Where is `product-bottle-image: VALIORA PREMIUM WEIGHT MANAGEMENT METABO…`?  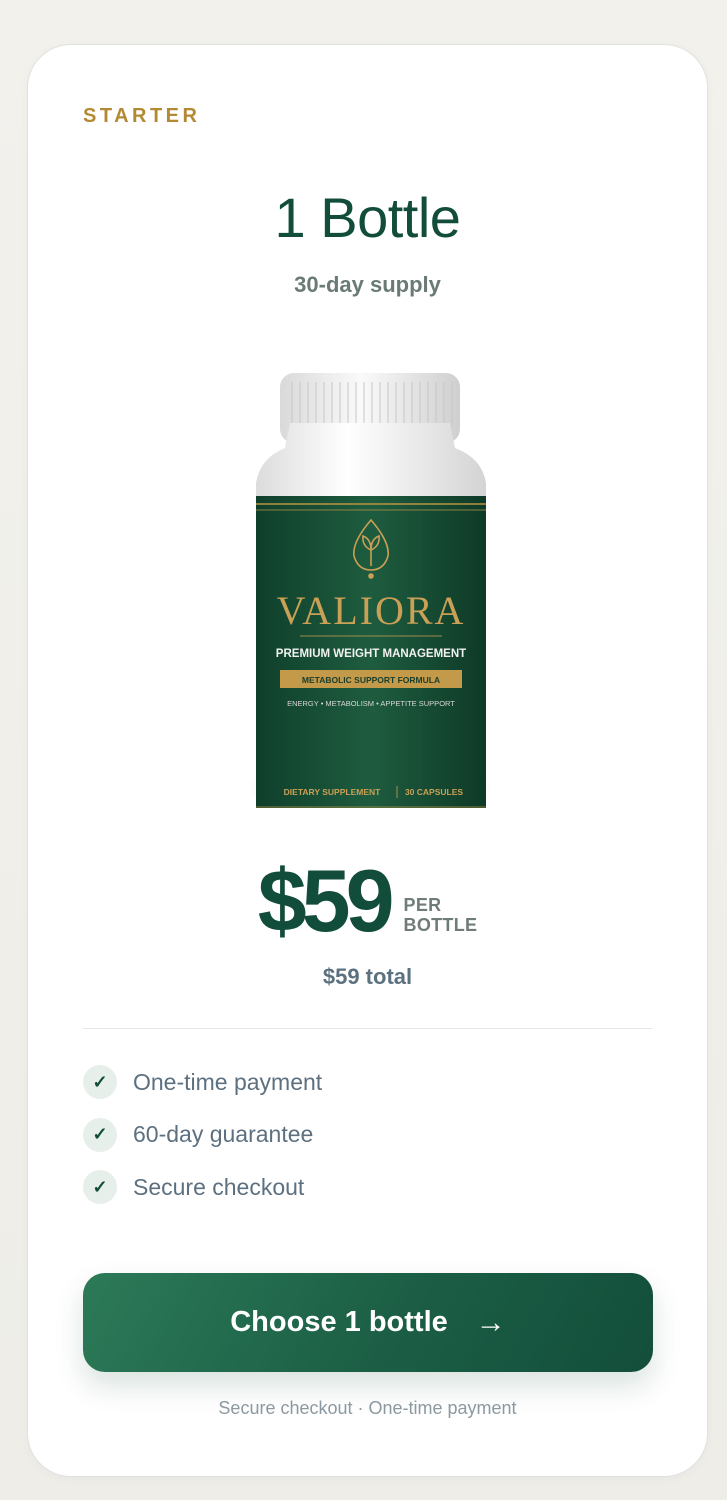
product-bottle-image: VALIORA PREMIUM WEIGHT MANAGEMENT METABO… is located at coordinates (370, 577).